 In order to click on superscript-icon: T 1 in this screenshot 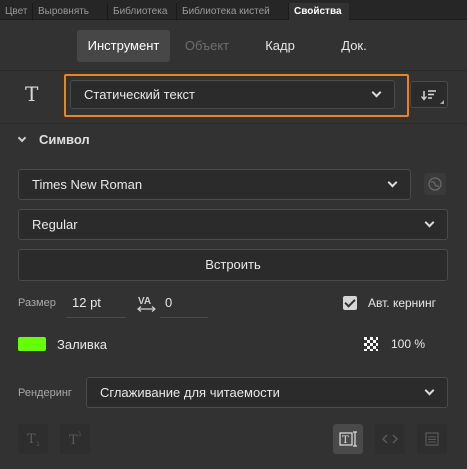, I will do `click(75, 439)`.